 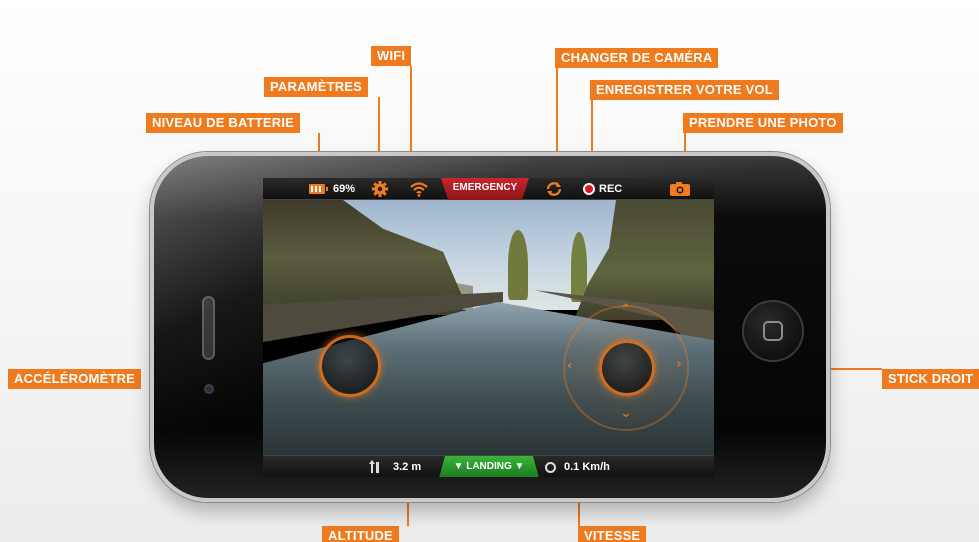 I want to click on switch-camera-icon, so click(x=554, y=189).